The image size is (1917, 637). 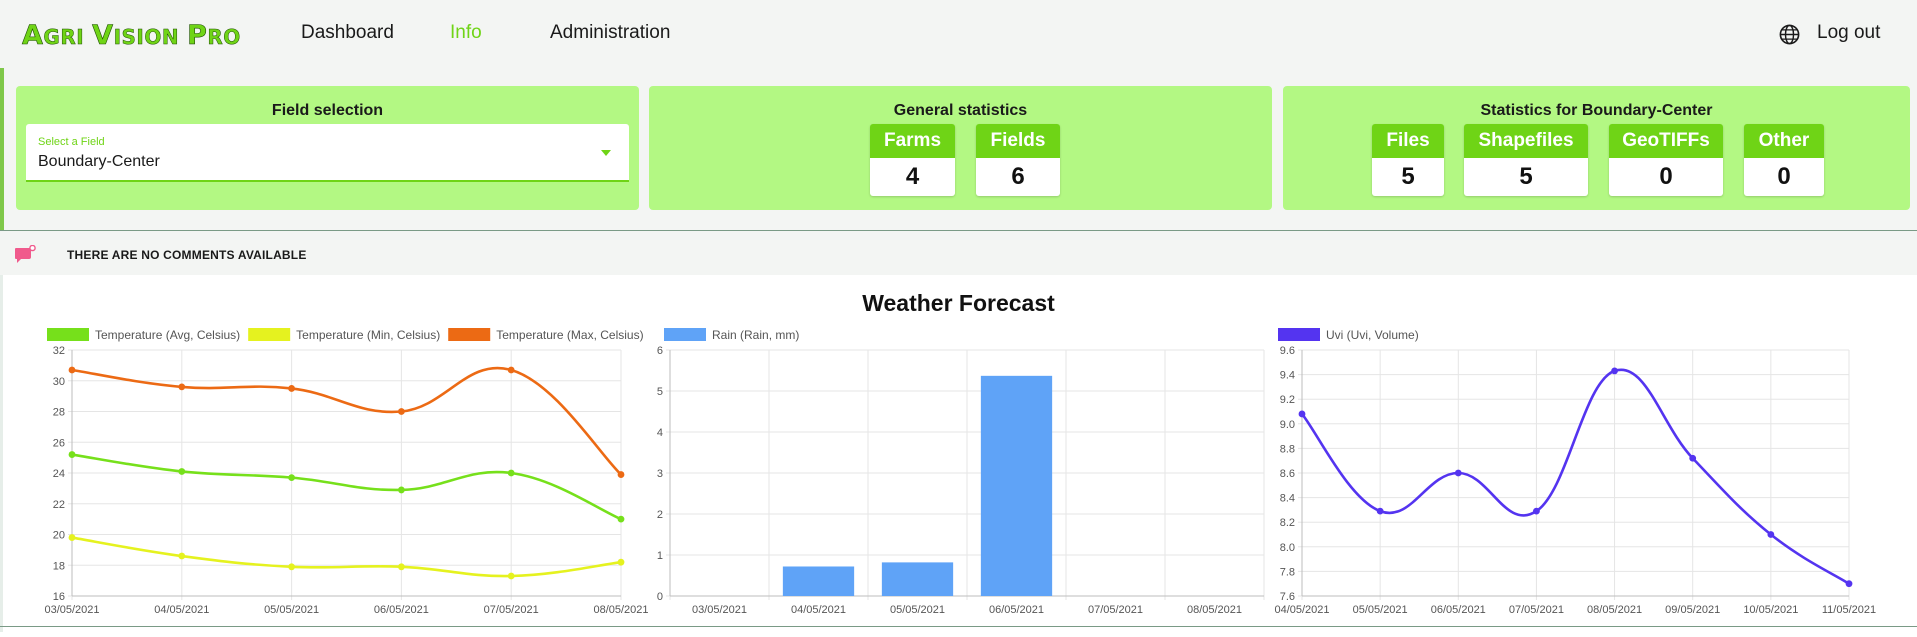 I want to click on y-tick-label: 2, so click(x=660, y=515).